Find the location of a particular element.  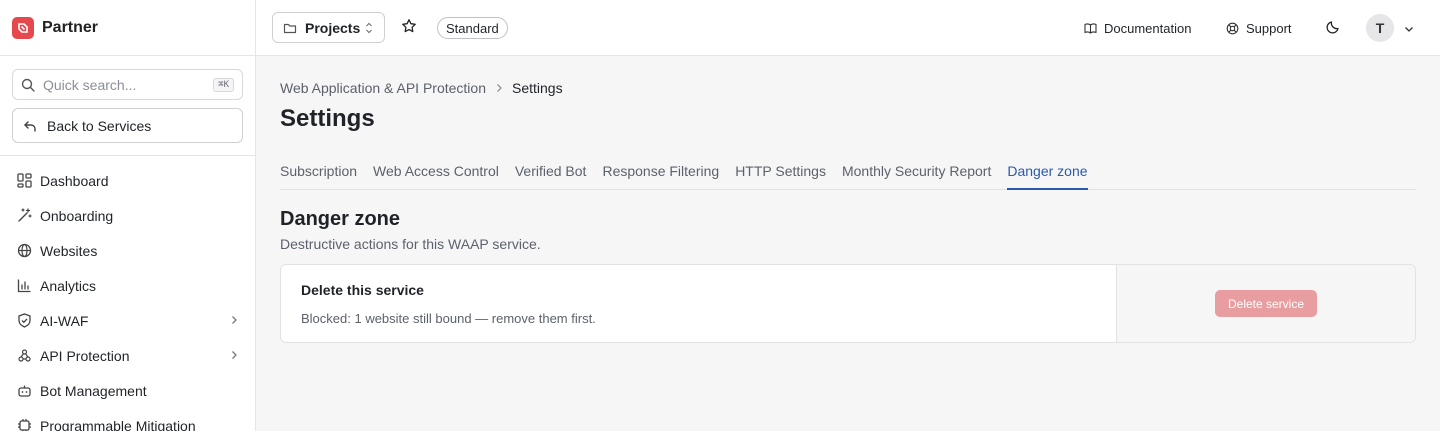

sidebar-item-onboarding: Onboarding is located at coordinates (128, 215).